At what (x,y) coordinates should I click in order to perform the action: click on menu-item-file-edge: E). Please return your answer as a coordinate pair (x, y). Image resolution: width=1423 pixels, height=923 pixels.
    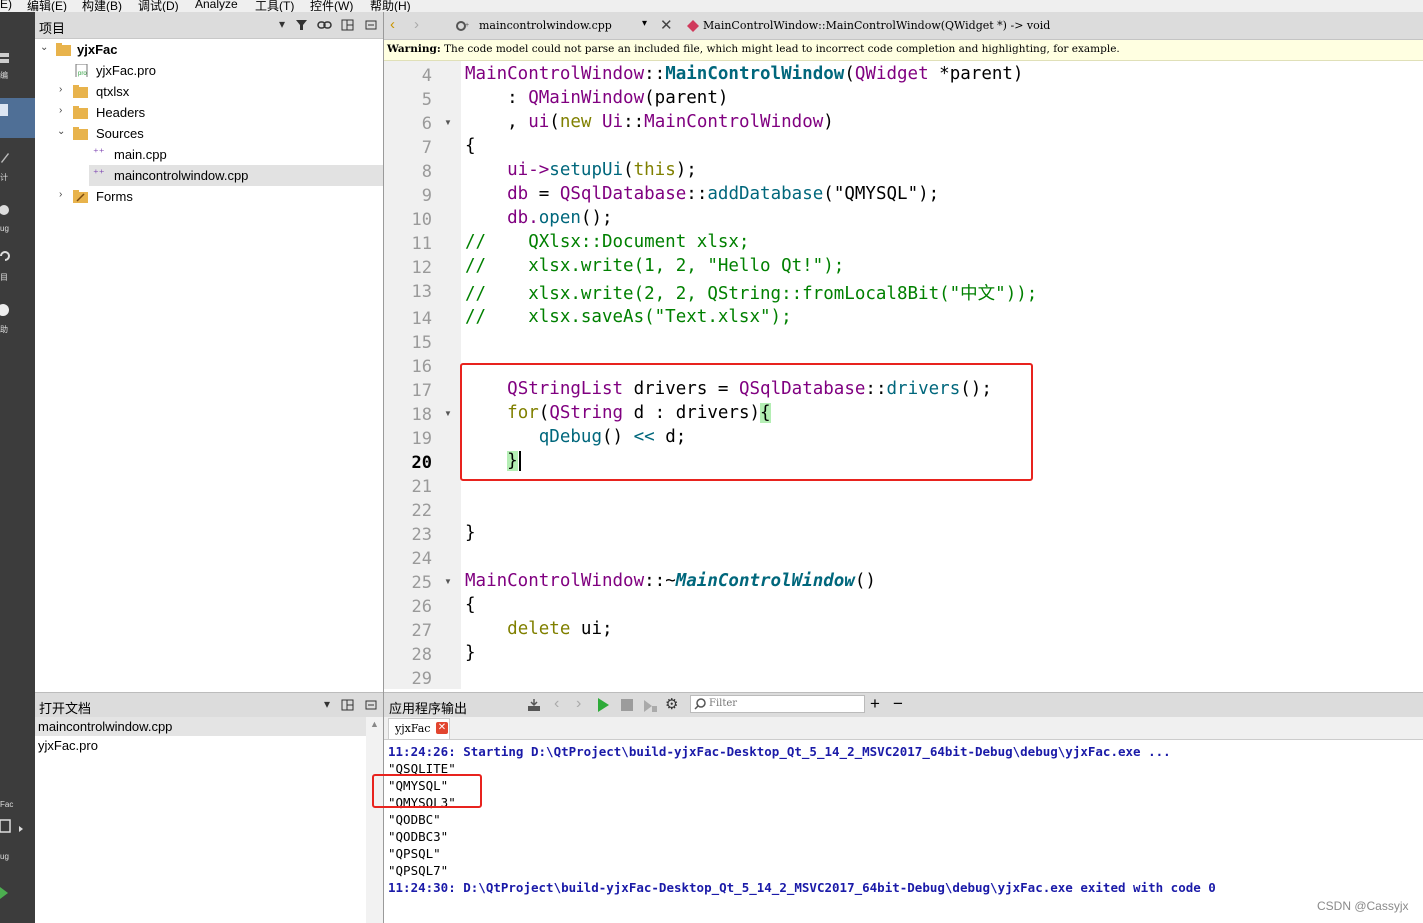
    Looking at the image, I should click on (6, 5).